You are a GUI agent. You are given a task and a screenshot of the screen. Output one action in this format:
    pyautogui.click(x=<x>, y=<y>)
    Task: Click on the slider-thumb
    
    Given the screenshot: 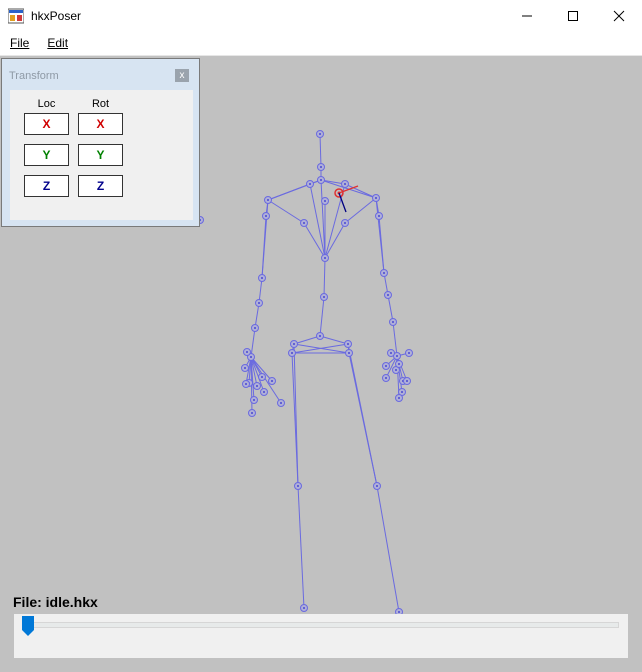 What is the action you would take?
    pyautogui.click(x=28, y=626)
    